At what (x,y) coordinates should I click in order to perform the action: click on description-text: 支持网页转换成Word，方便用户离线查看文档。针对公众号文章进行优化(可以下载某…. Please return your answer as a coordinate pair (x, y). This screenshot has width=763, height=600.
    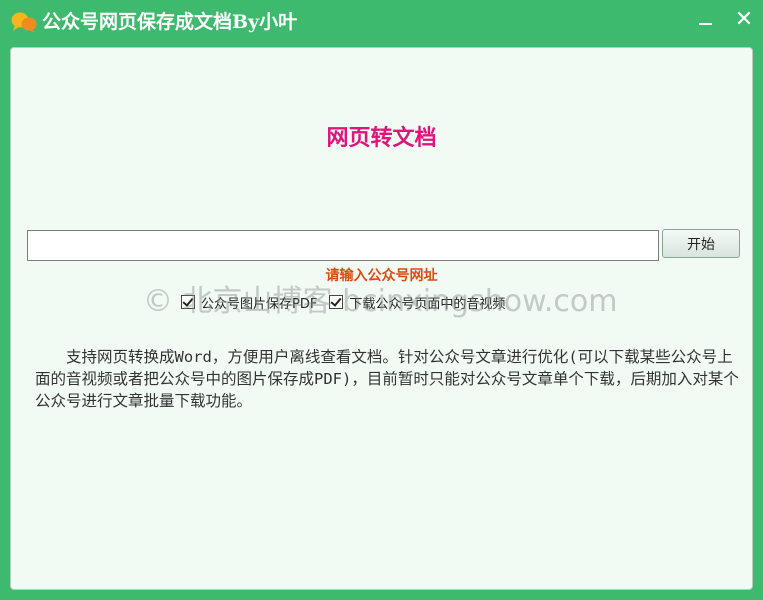
    Looking at the image, I should click on (387, 379).